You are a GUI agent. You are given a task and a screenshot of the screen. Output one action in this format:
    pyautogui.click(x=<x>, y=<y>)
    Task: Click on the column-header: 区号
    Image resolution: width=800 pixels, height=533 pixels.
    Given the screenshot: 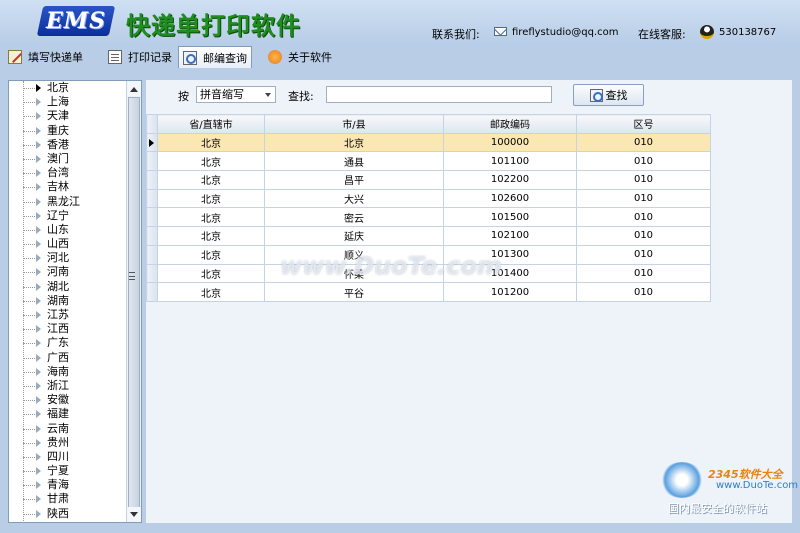 What is the action you would take?
    pyautogui.click(x=643, y=124)
    